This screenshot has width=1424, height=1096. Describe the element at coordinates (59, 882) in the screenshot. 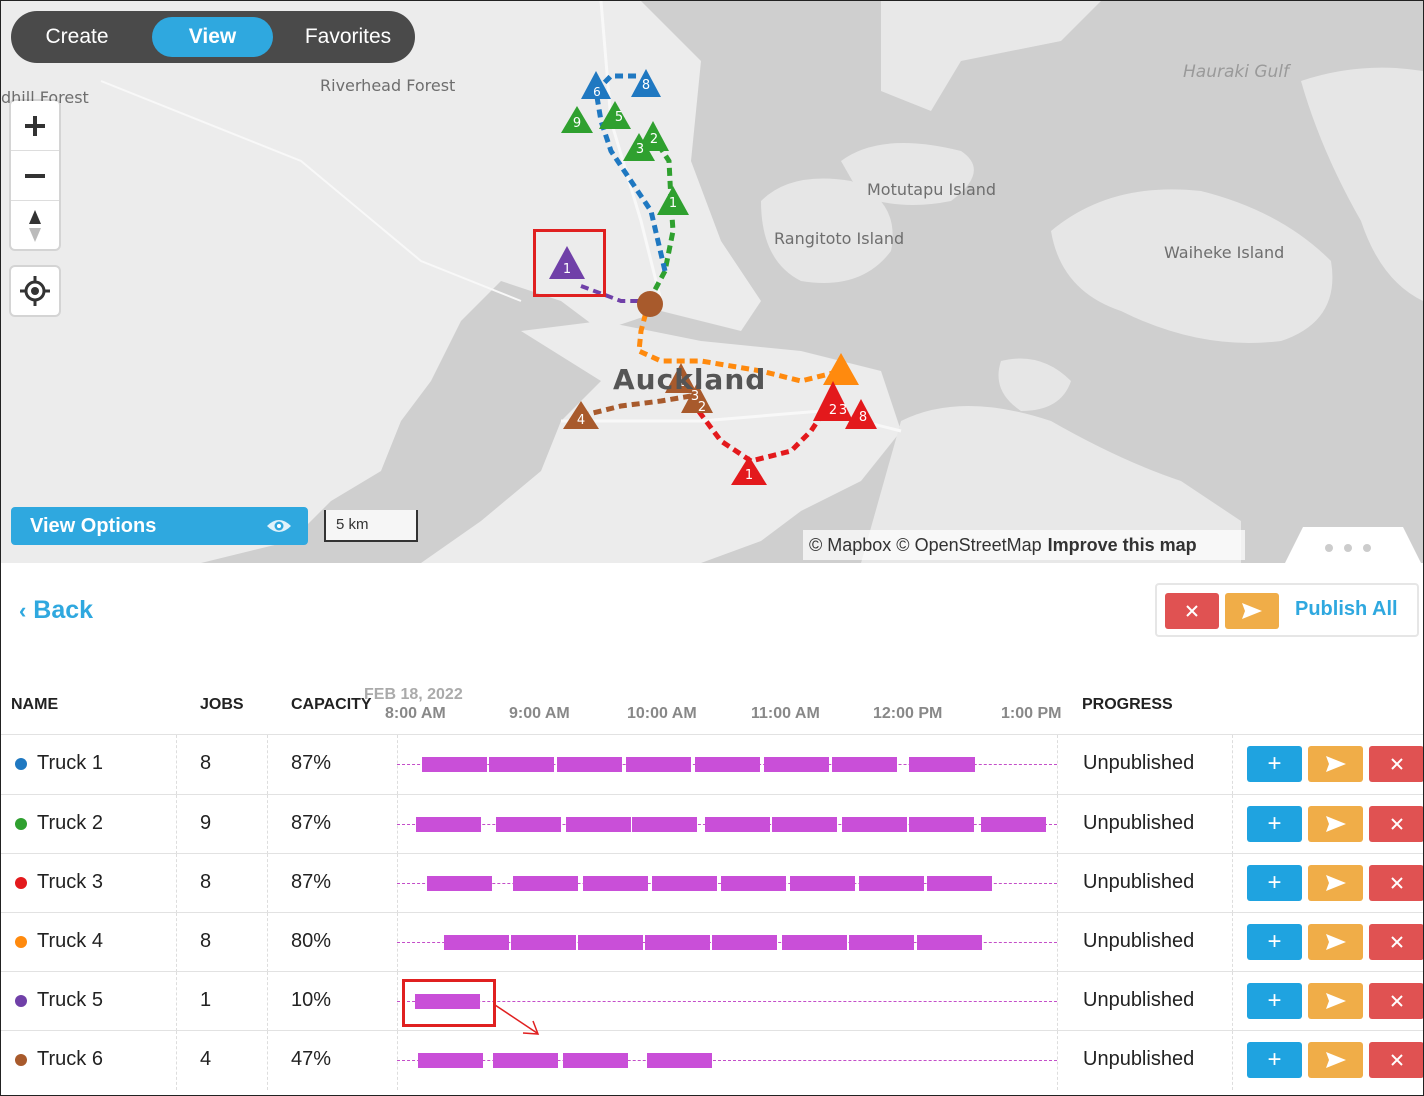

I see `truck-name-cell: Truck 3` at that location.